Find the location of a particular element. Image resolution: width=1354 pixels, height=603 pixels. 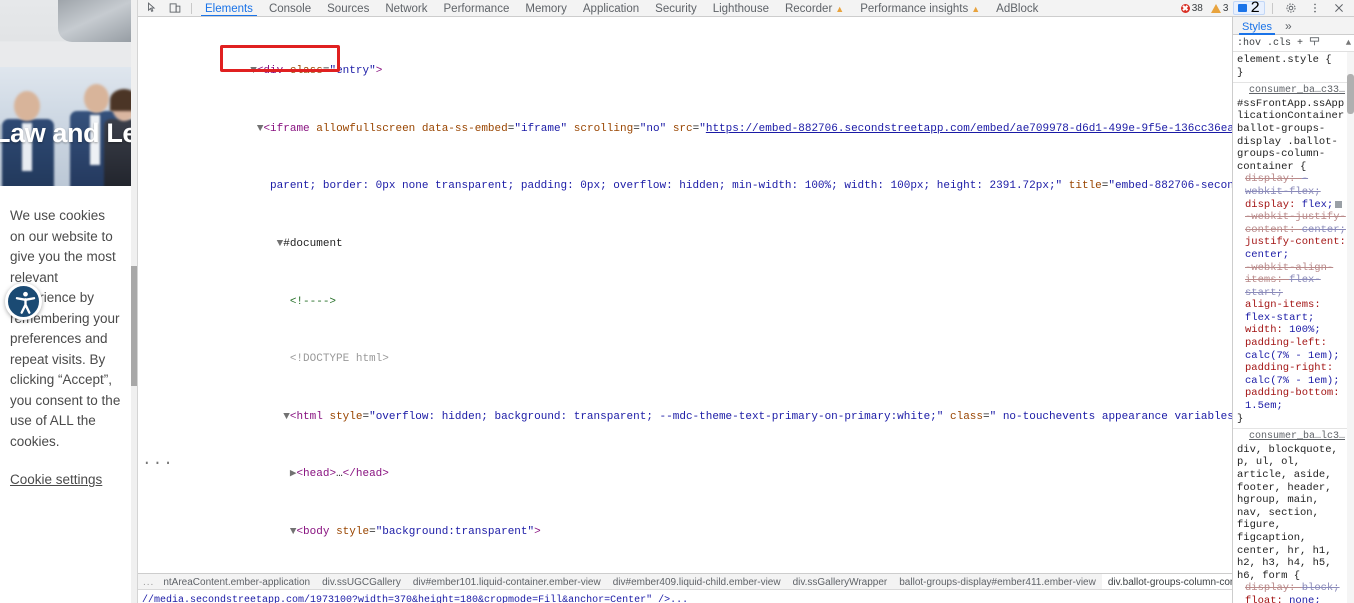

tab-sources: Sources is located at coordinates (348, 8).